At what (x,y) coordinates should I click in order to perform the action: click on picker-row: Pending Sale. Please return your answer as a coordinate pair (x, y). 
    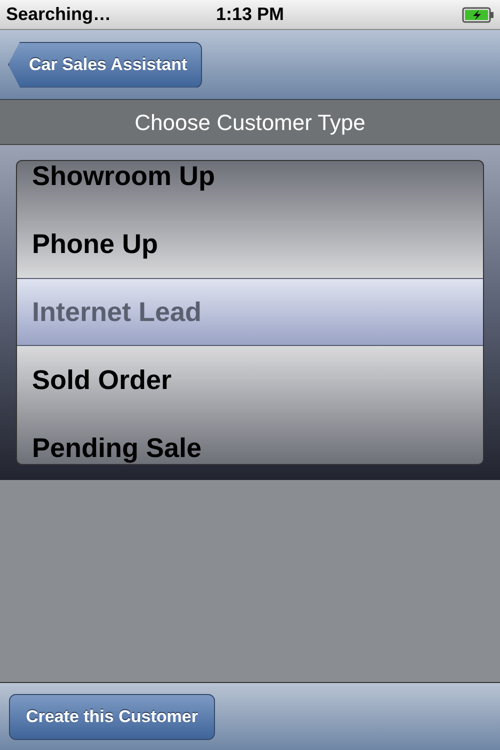
    Looking at the image, I should click on (250, 439).